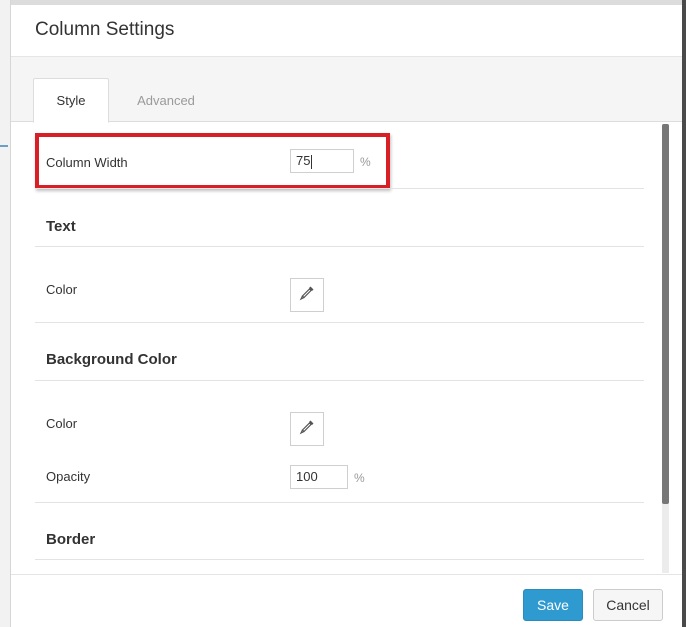  What do you see at coordinates (319, 477) in the screenshot?
I see `opacity-input: 100` at bounding box center [319, 477].